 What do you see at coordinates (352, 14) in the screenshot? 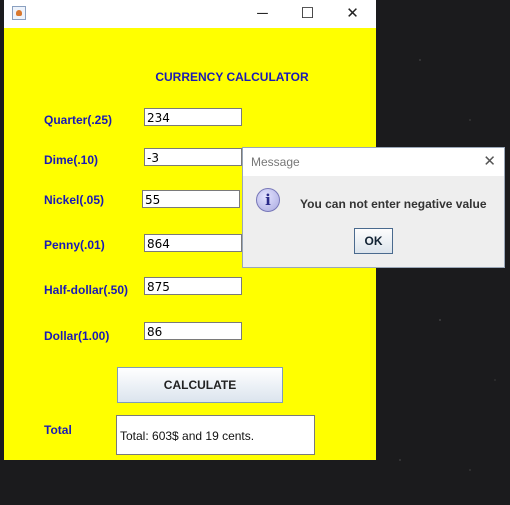
I see `close-button: ✕` at bounding box center [352, 14].